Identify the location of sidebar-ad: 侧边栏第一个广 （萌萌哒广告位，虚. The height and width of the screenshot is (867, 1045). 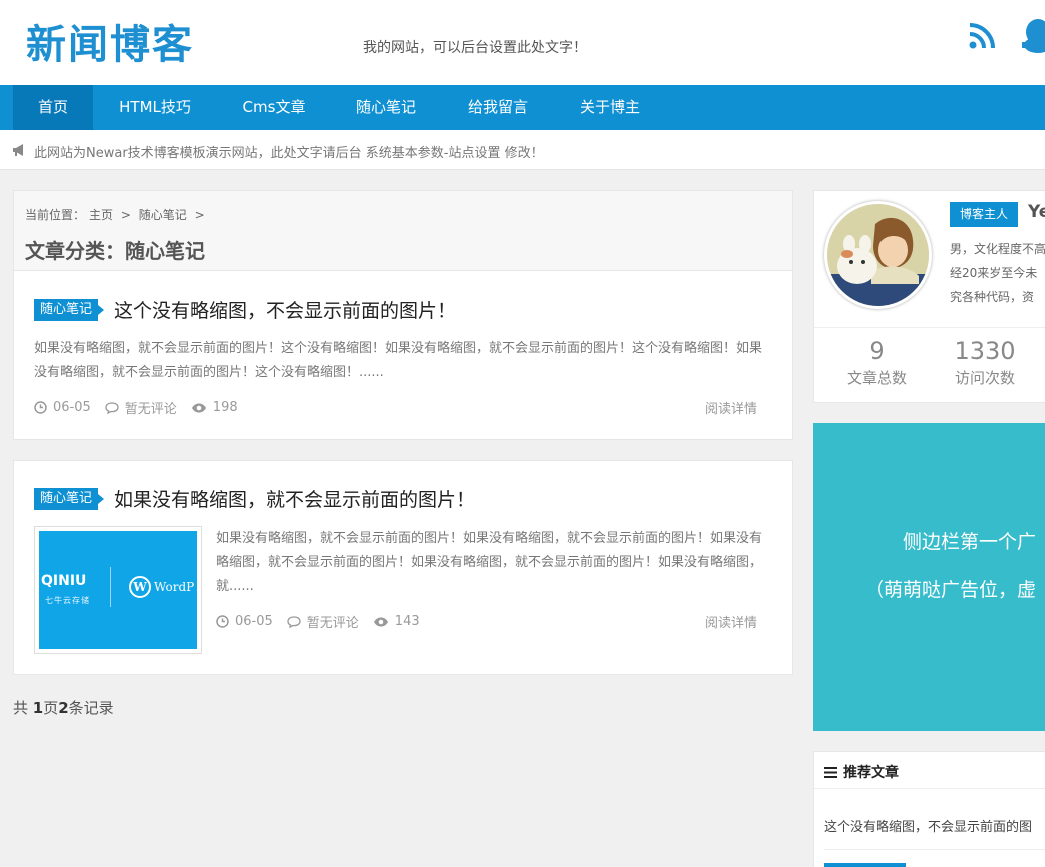
(929, 577).